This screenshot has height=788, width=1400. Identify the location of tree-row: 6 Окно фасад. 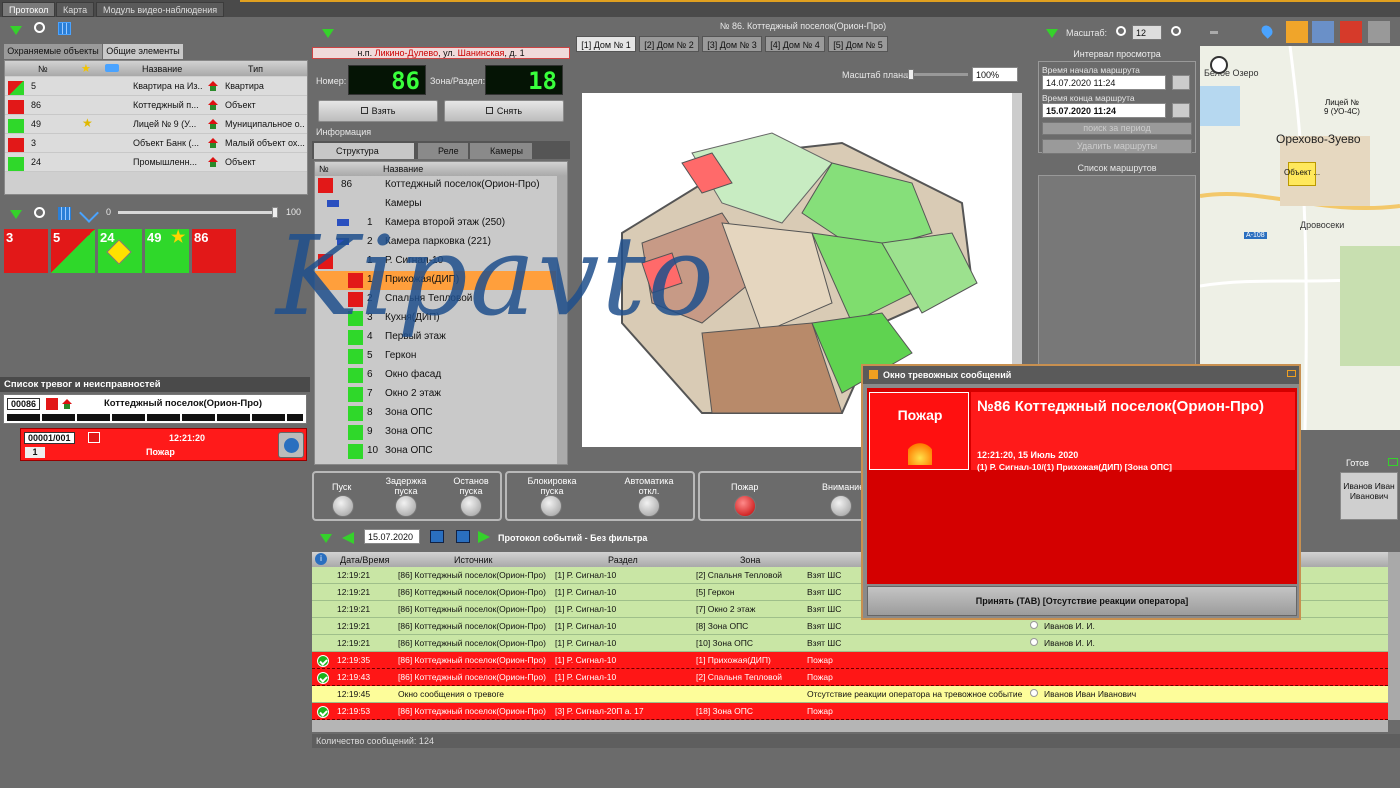
(435, 375).